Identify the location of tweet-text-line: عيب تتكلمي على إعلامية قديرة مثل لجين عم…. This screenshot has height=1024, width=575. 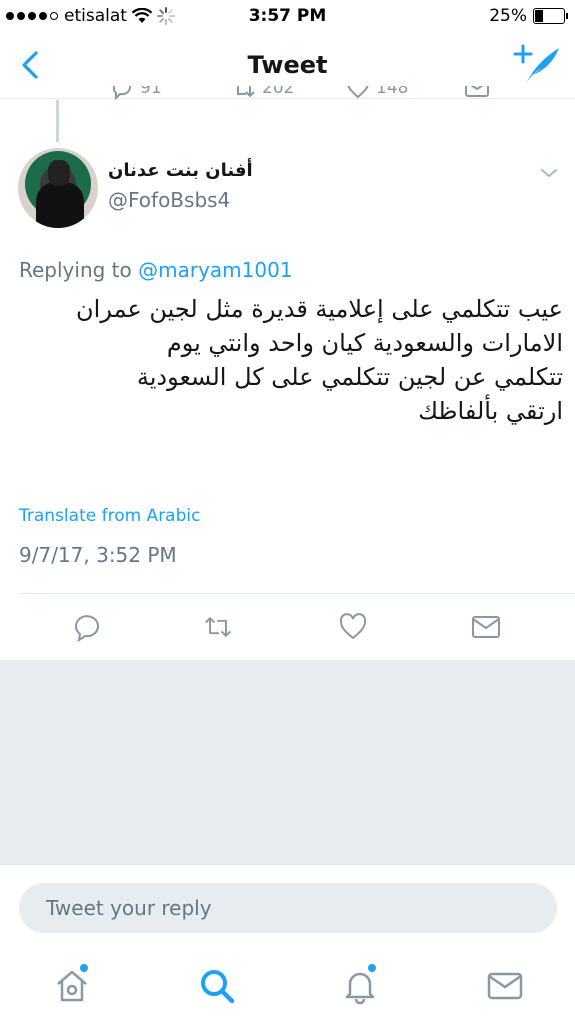
(319, 309).